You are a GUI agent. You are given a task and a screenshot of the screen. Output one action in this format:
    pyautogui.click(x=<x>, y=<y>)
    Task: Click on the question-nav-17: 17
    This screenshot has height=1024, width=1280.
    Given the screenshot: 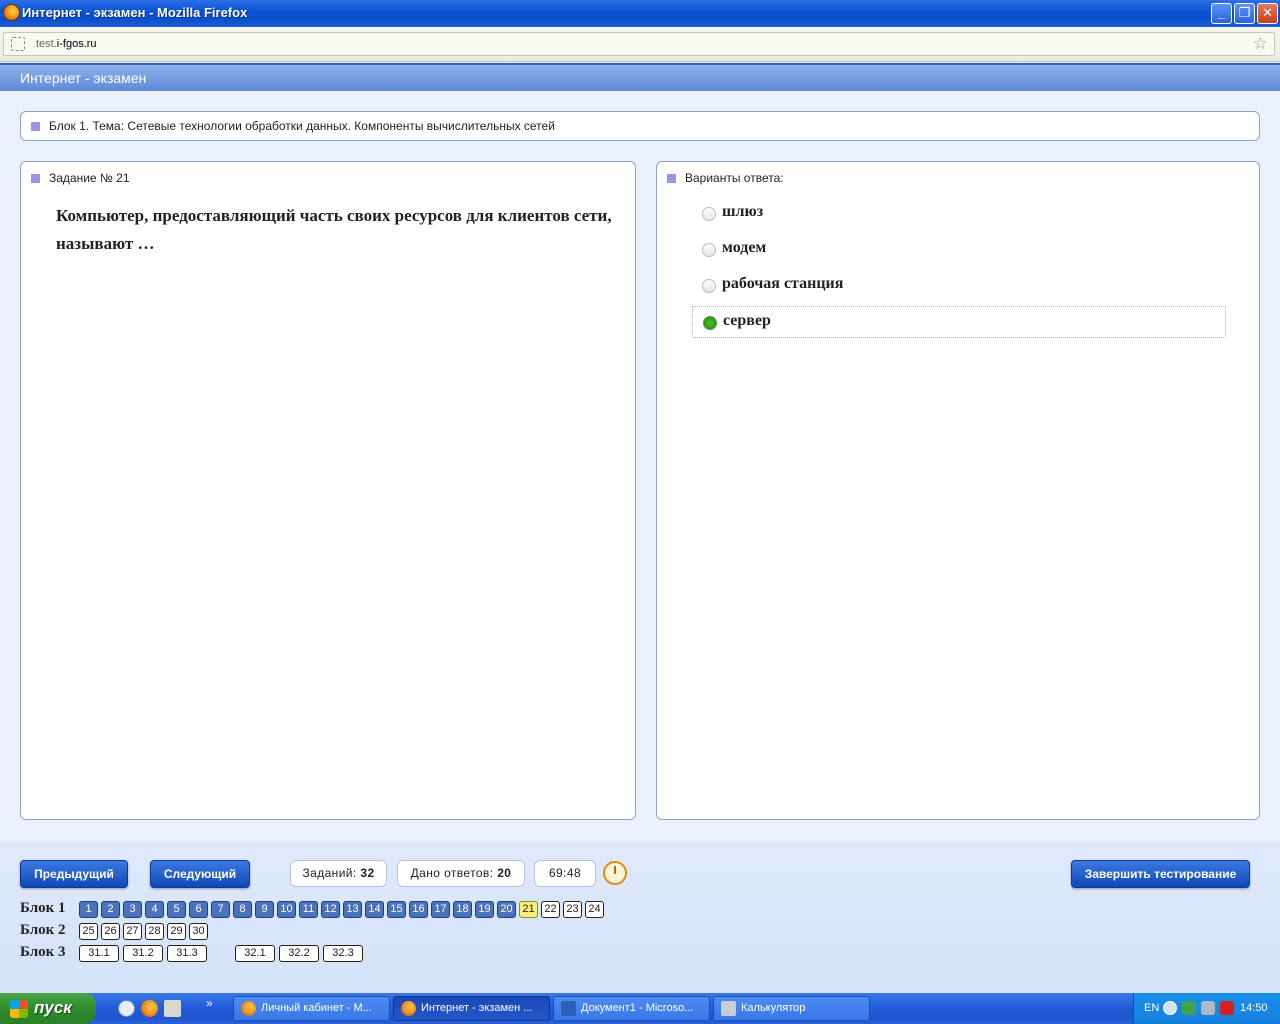 What is the action you would take?
    pyautogui.click(x=440, y=909)
    